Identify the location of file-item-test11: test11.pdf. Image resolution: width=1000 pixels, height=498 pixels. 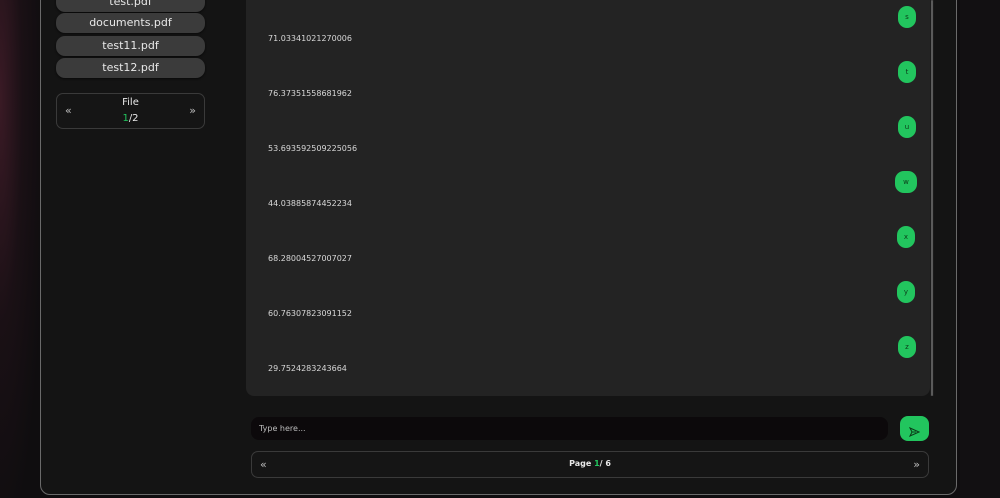
(130, 46).